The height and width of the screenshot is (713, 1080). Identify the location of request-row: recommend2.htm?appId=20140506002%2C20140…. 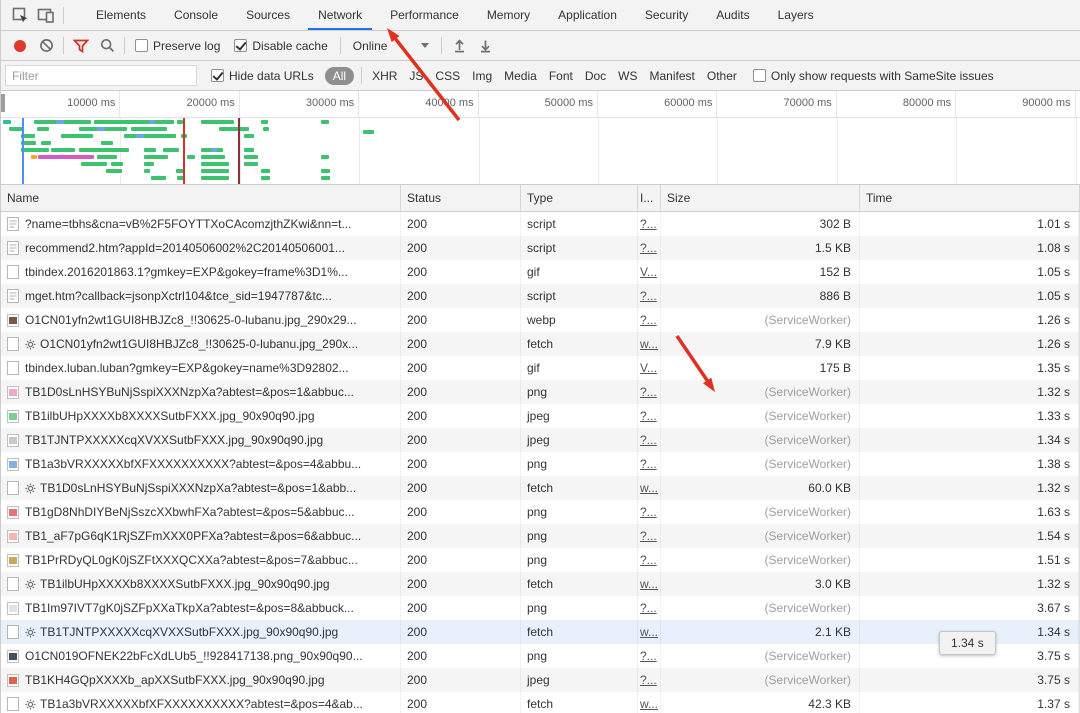
(540, 248).